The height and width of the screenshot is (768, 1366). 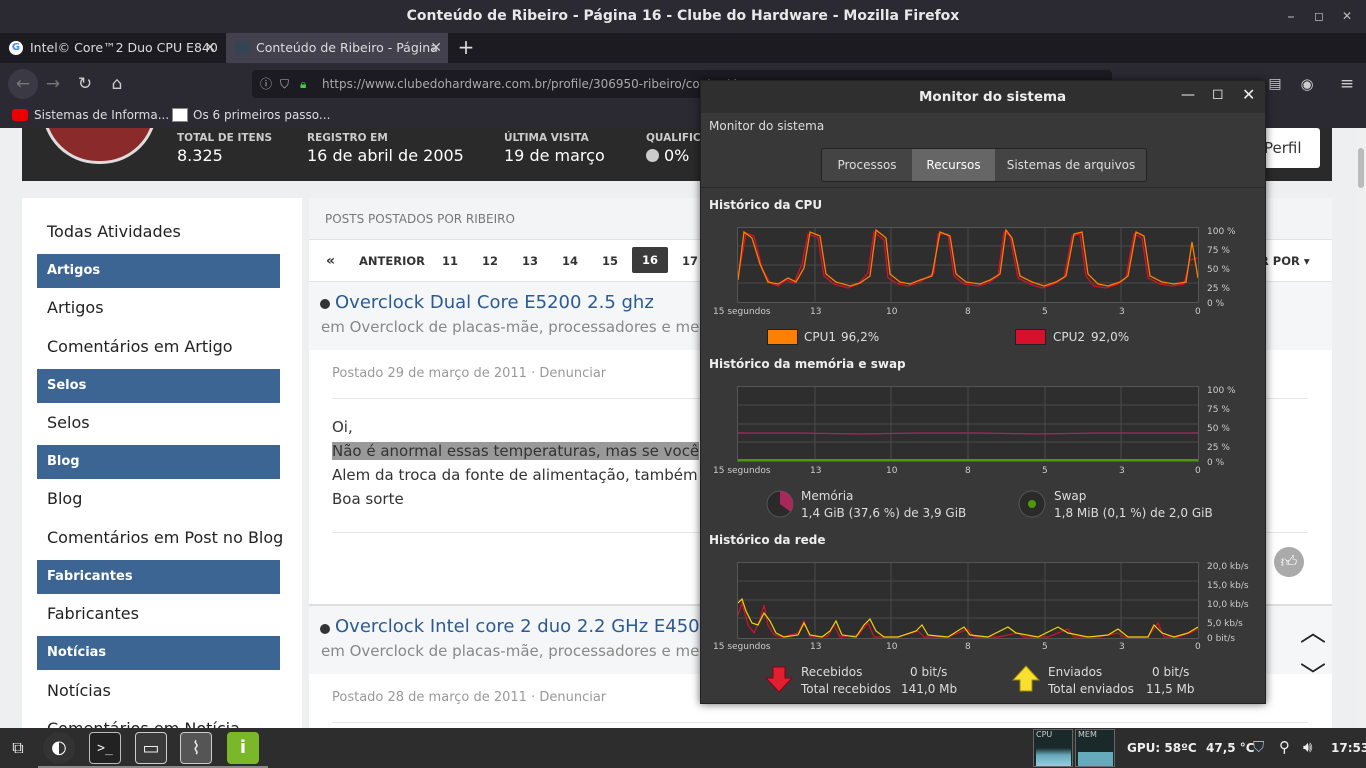 What do you see at coordinates (1026, 679) in the screenshot?
I see `upload-arrow-icon` at bounding box center [1026, 679].